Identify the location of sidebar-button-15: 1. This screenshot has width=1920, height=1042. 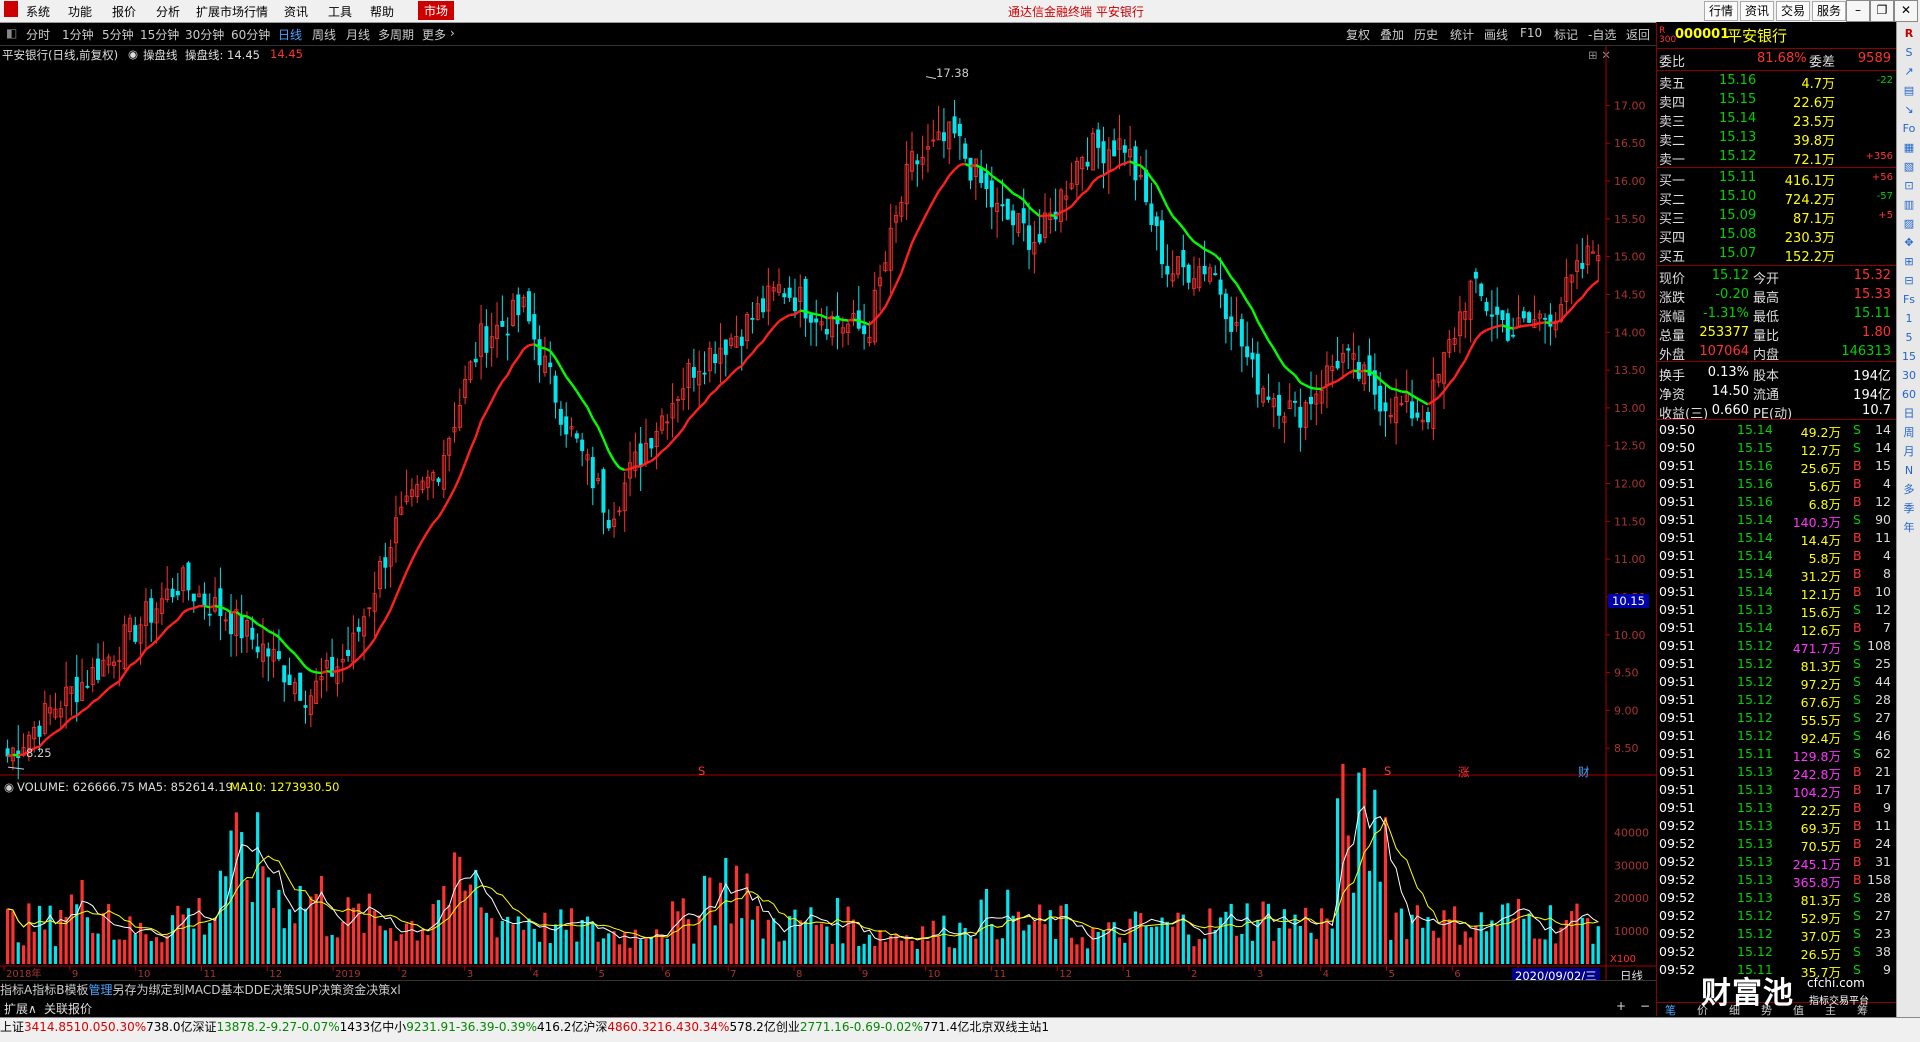
(1909, 319).